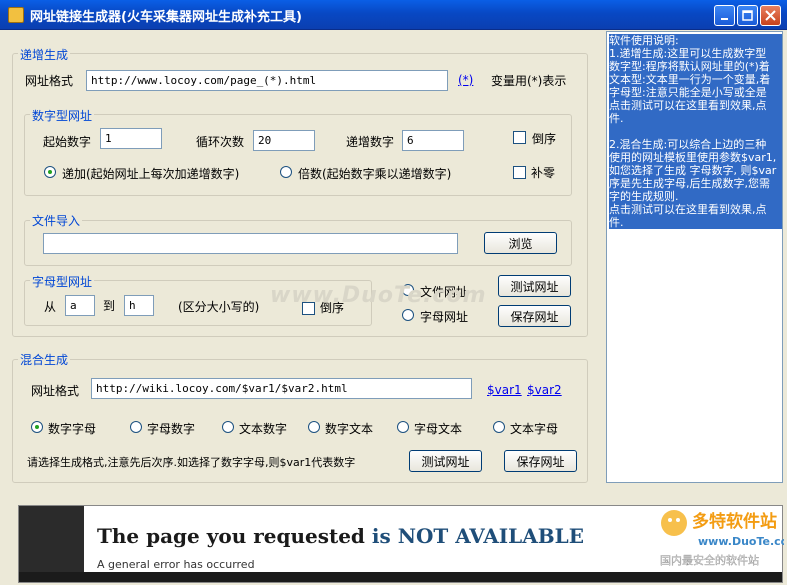 This screenshot has height=585, width=787. What do you see at coordinates (534, 316) in the screenshot?
I see `increment-save-button: 保存网址` at bounding box center [534, 316].